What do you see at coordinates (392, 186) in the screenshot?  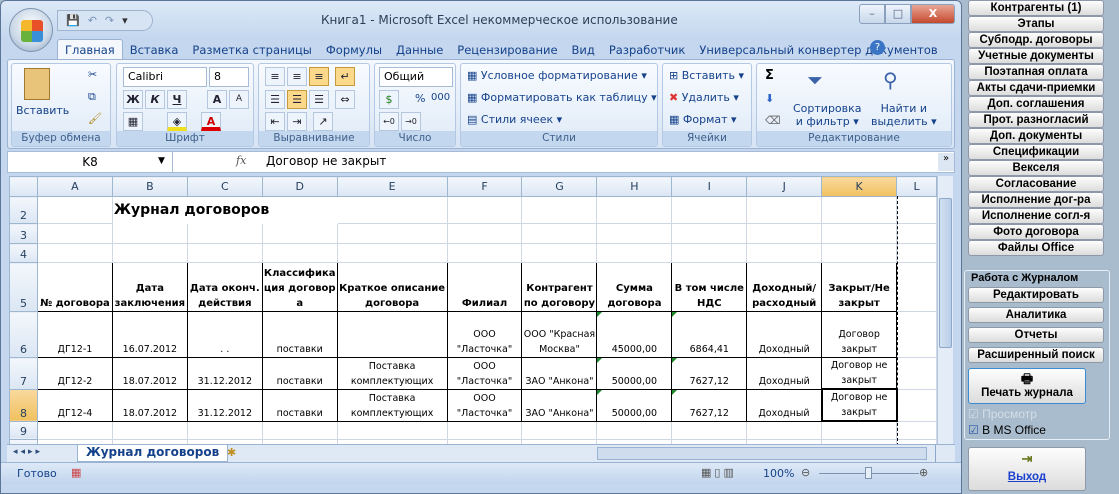 I see `column-header: E` at bounding box center [392, 186].